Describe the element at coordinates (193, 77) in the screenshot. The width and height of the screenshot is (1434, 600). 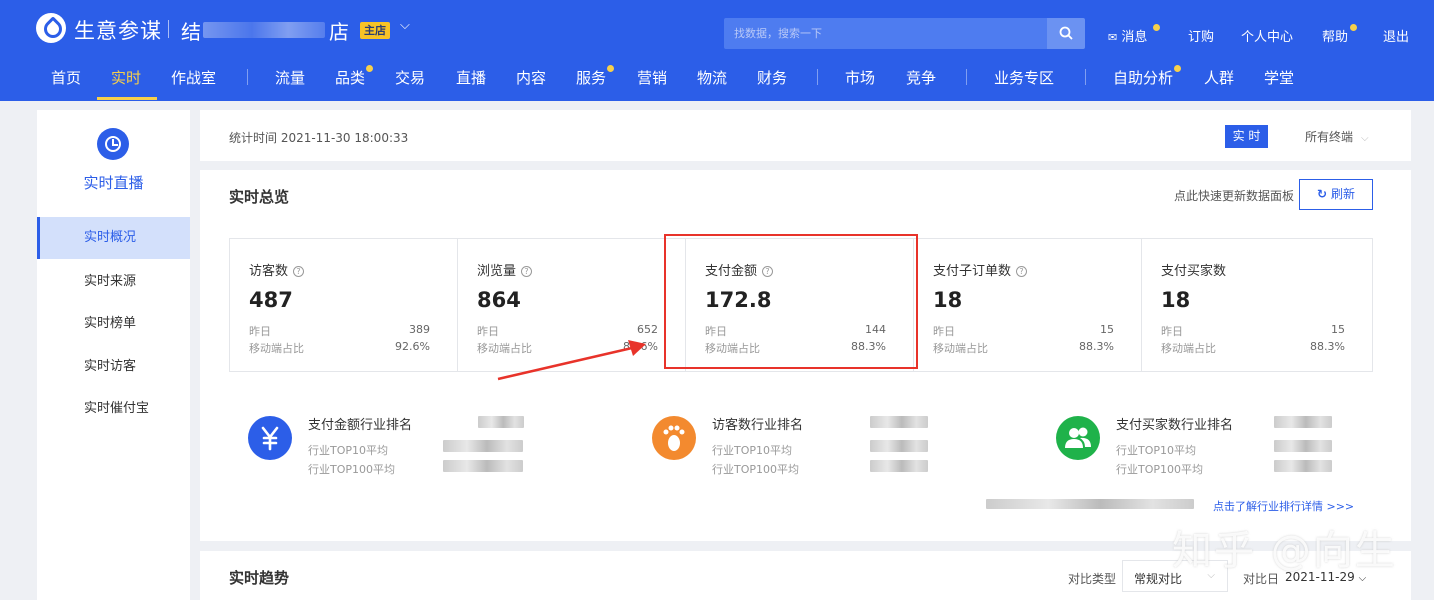
I see `nav-war-room: 作战室` at that location.